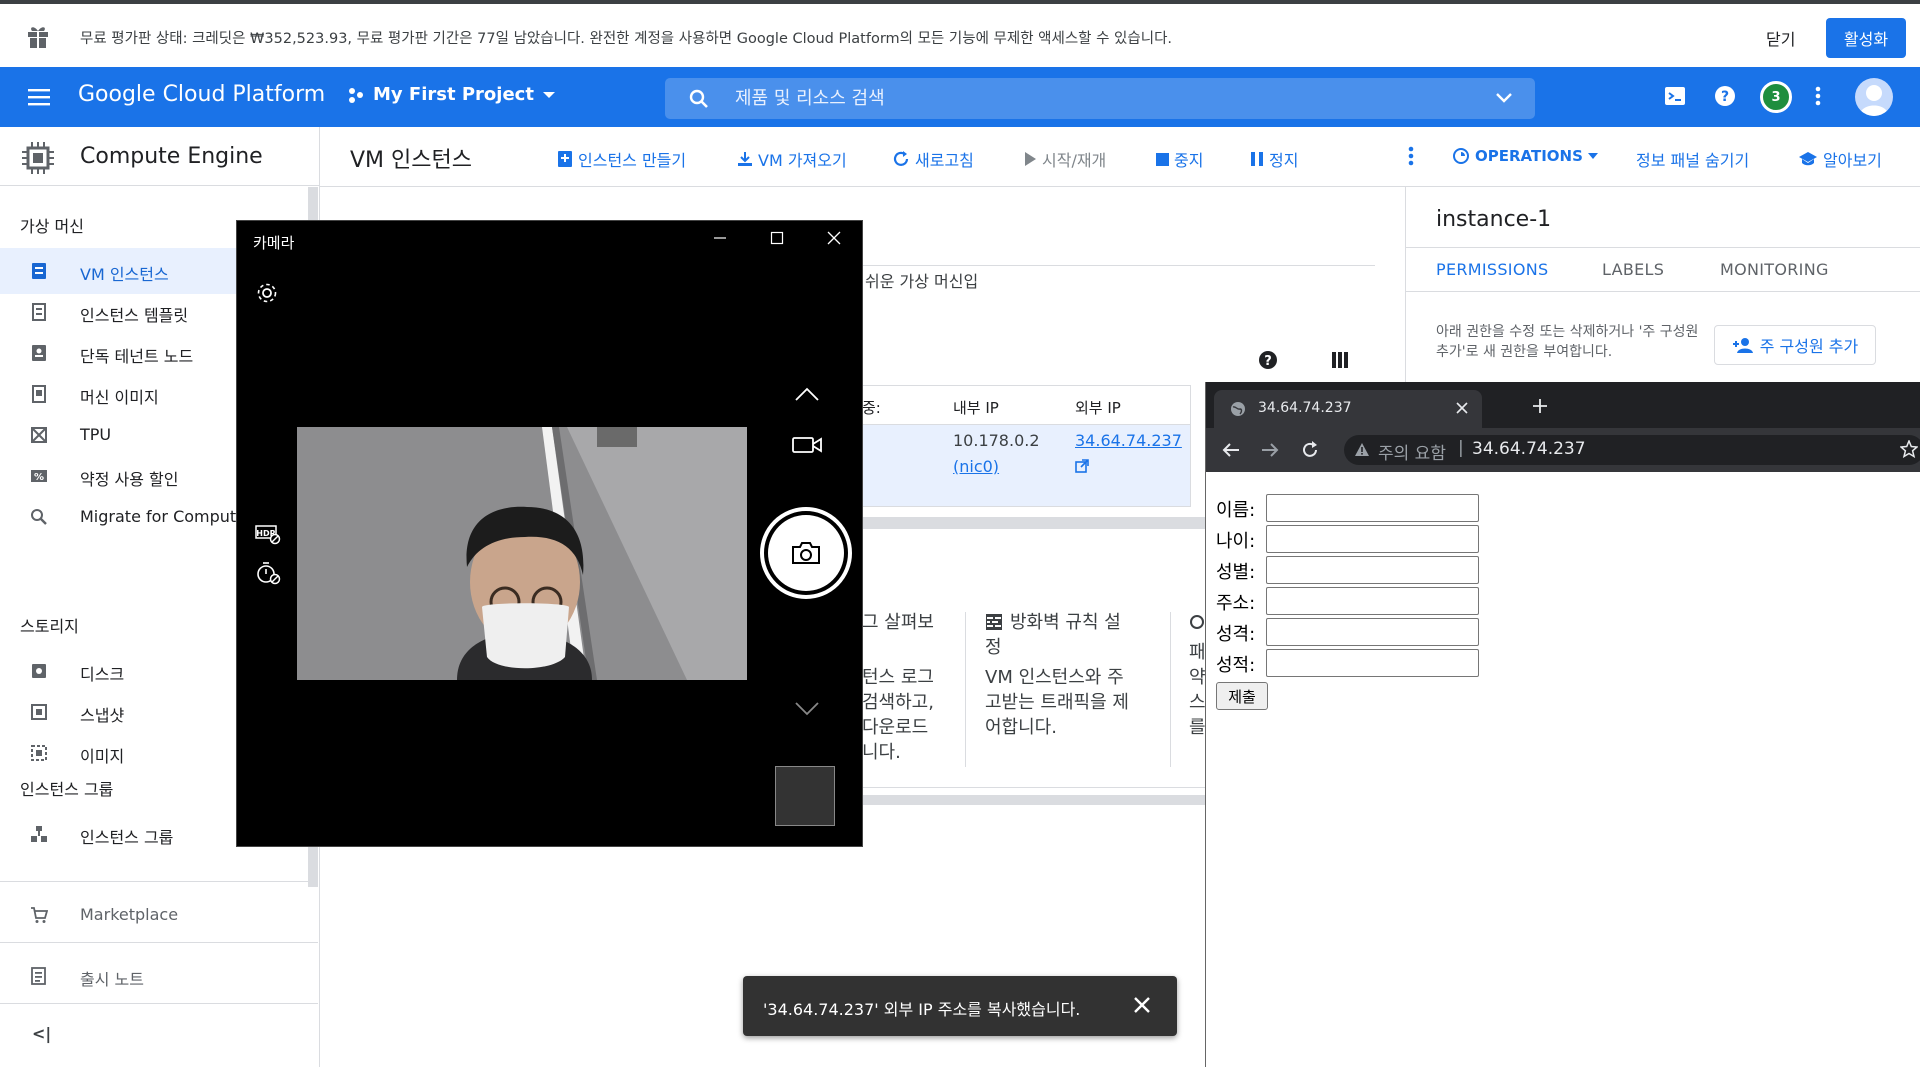 The height and width of the screenshot is (1067, 1920). What do you see at coordinates (807, 709) in the screenshot?
I see `chevron-down-icon` at bounding box center [807, 709].